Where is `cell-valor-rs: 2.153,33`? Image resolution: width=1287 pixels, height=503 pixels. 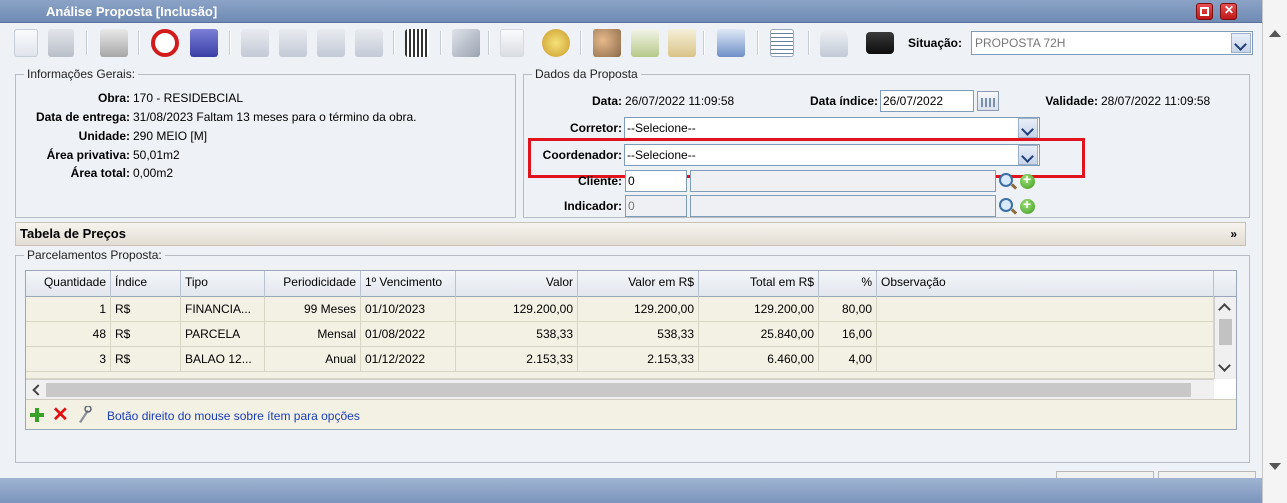
cell-valor-rs: 2.153,33 is located at coordinates (638, 359).